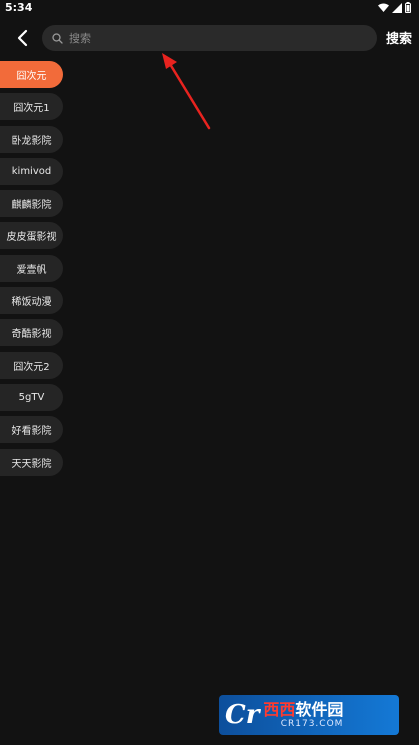 This screenshot has height=745, width=419. Describe the element at coordinates (31, 462) in the screenshot. I see `source-item: 天天影院` at that location.